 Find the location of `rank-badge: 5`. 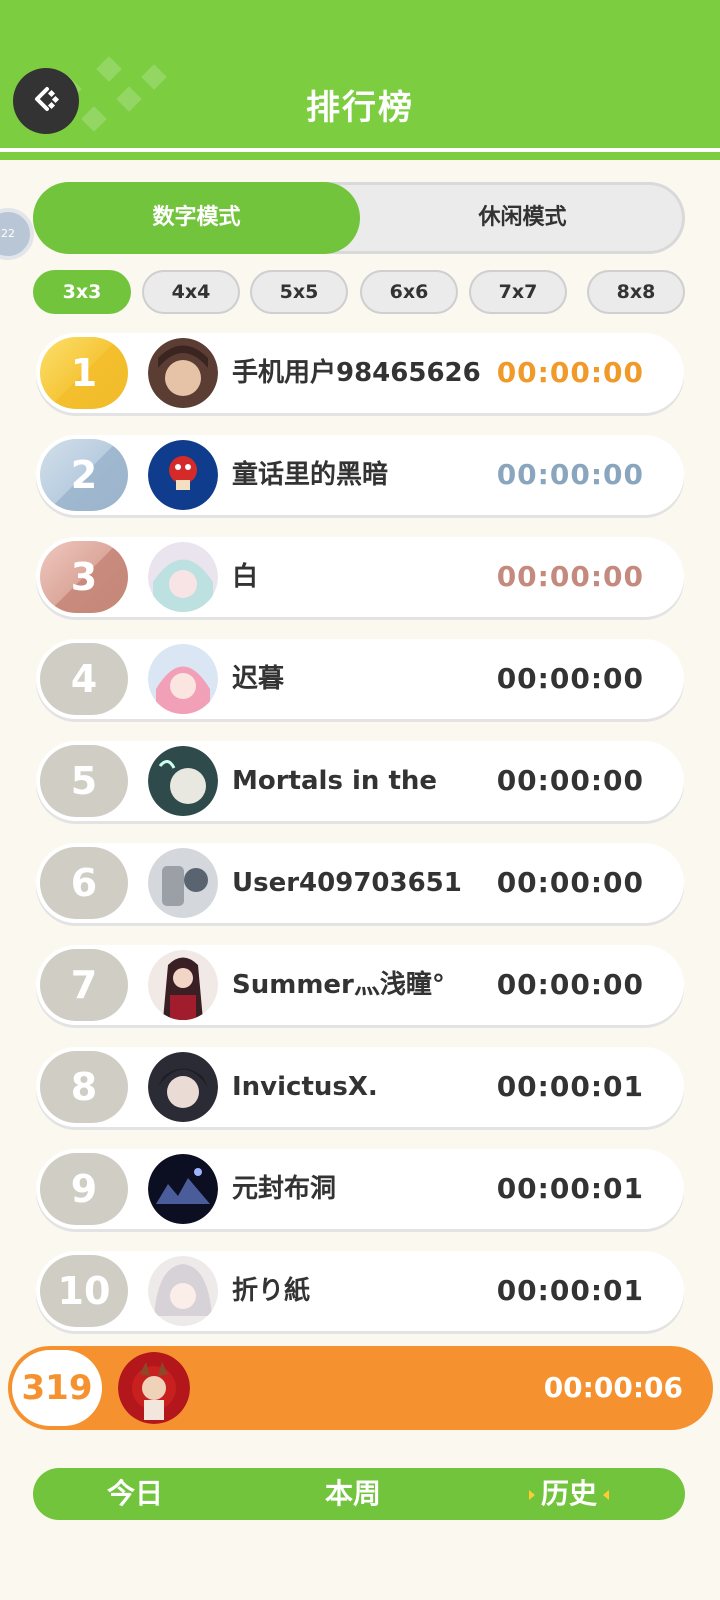

rank-badge: 5 is located at coordinates (84, 781).